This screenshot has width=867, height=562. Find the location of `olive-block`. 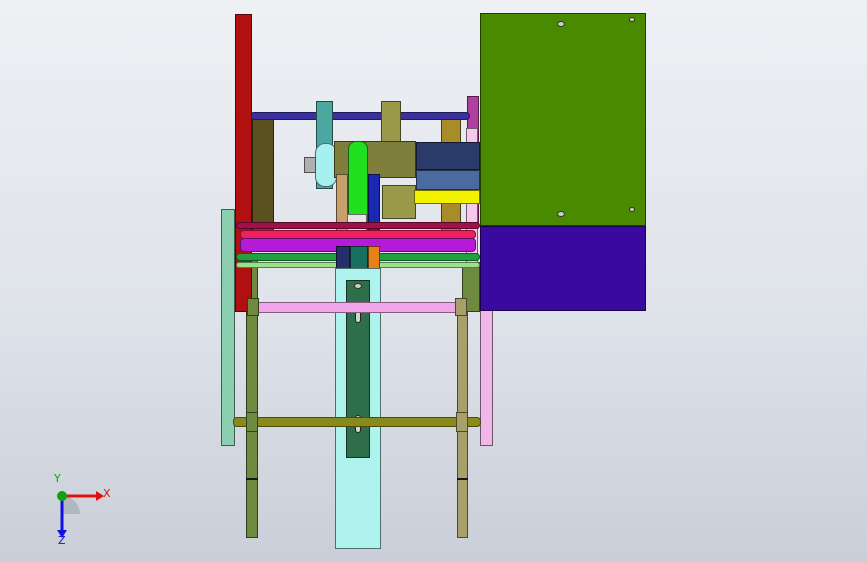

olive-block is located at coordinates (399, 202).